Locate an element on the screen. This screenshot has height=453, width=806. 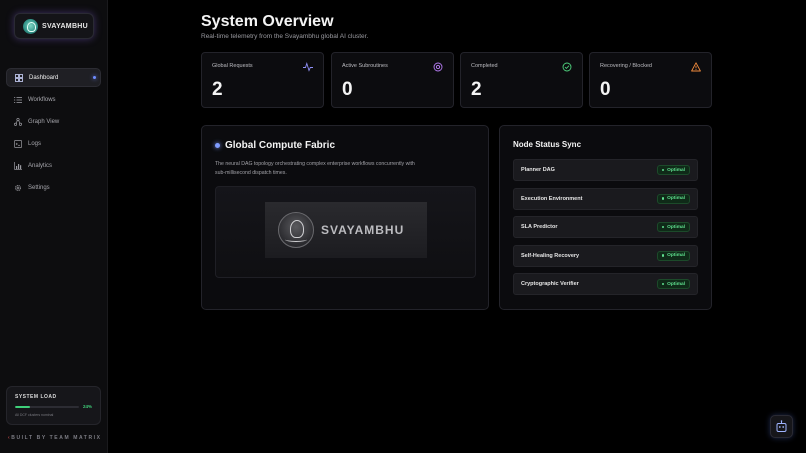
fabric-title: Global Compute Fabric is located at coordinates (280, 145).